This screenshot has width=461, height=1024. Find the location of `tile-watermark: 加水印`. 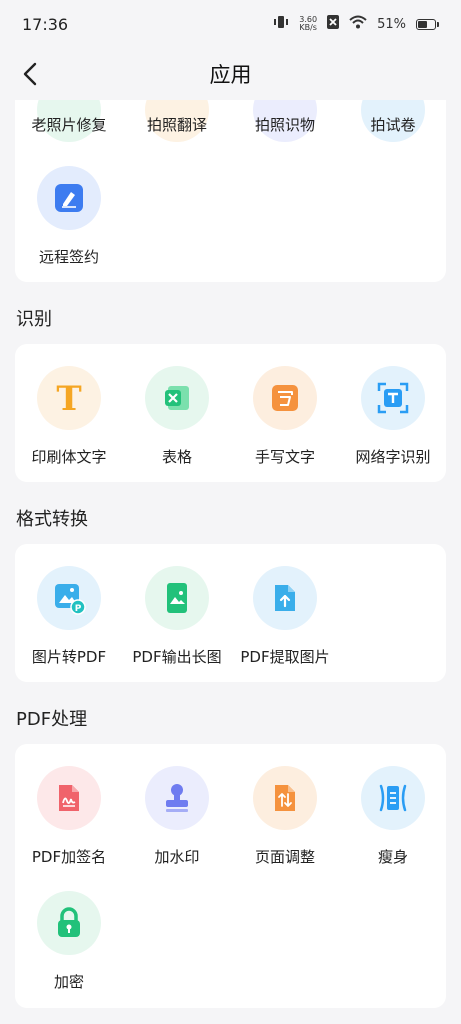

tile-watermark: 加水印 is located at coordinates (177, 816).